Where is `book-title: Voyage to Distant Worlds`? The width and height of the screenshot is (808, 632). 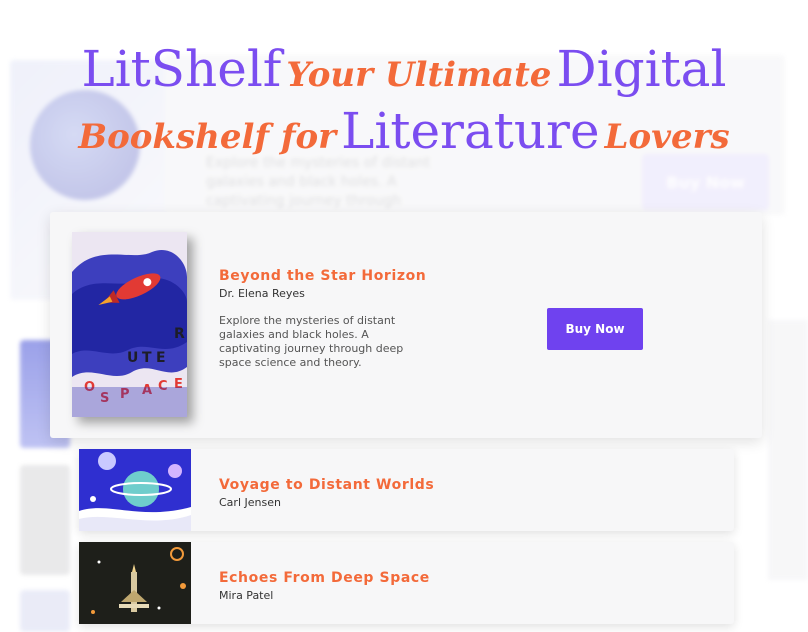
book-title: Voyage to Distant Worlds is located at coordinates (326, 485).